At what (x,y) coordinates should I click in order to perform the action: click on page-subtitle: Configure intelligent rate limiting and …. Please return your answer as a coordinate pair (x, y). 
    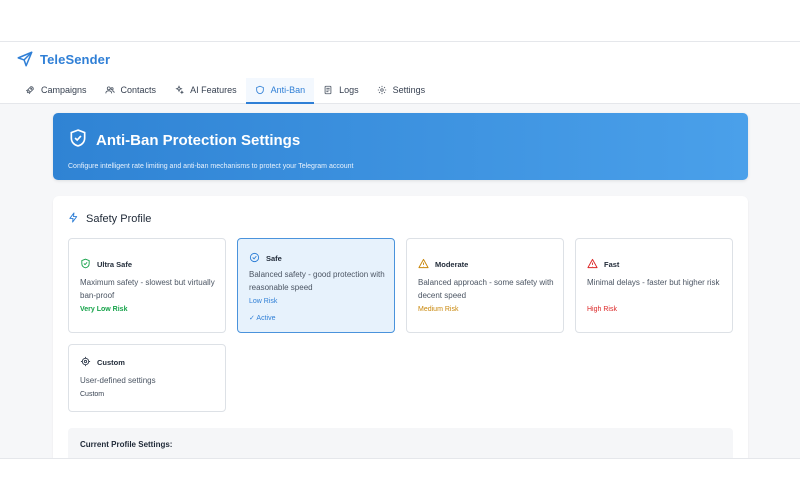
    Looking at the image, I should click on (211, 166).